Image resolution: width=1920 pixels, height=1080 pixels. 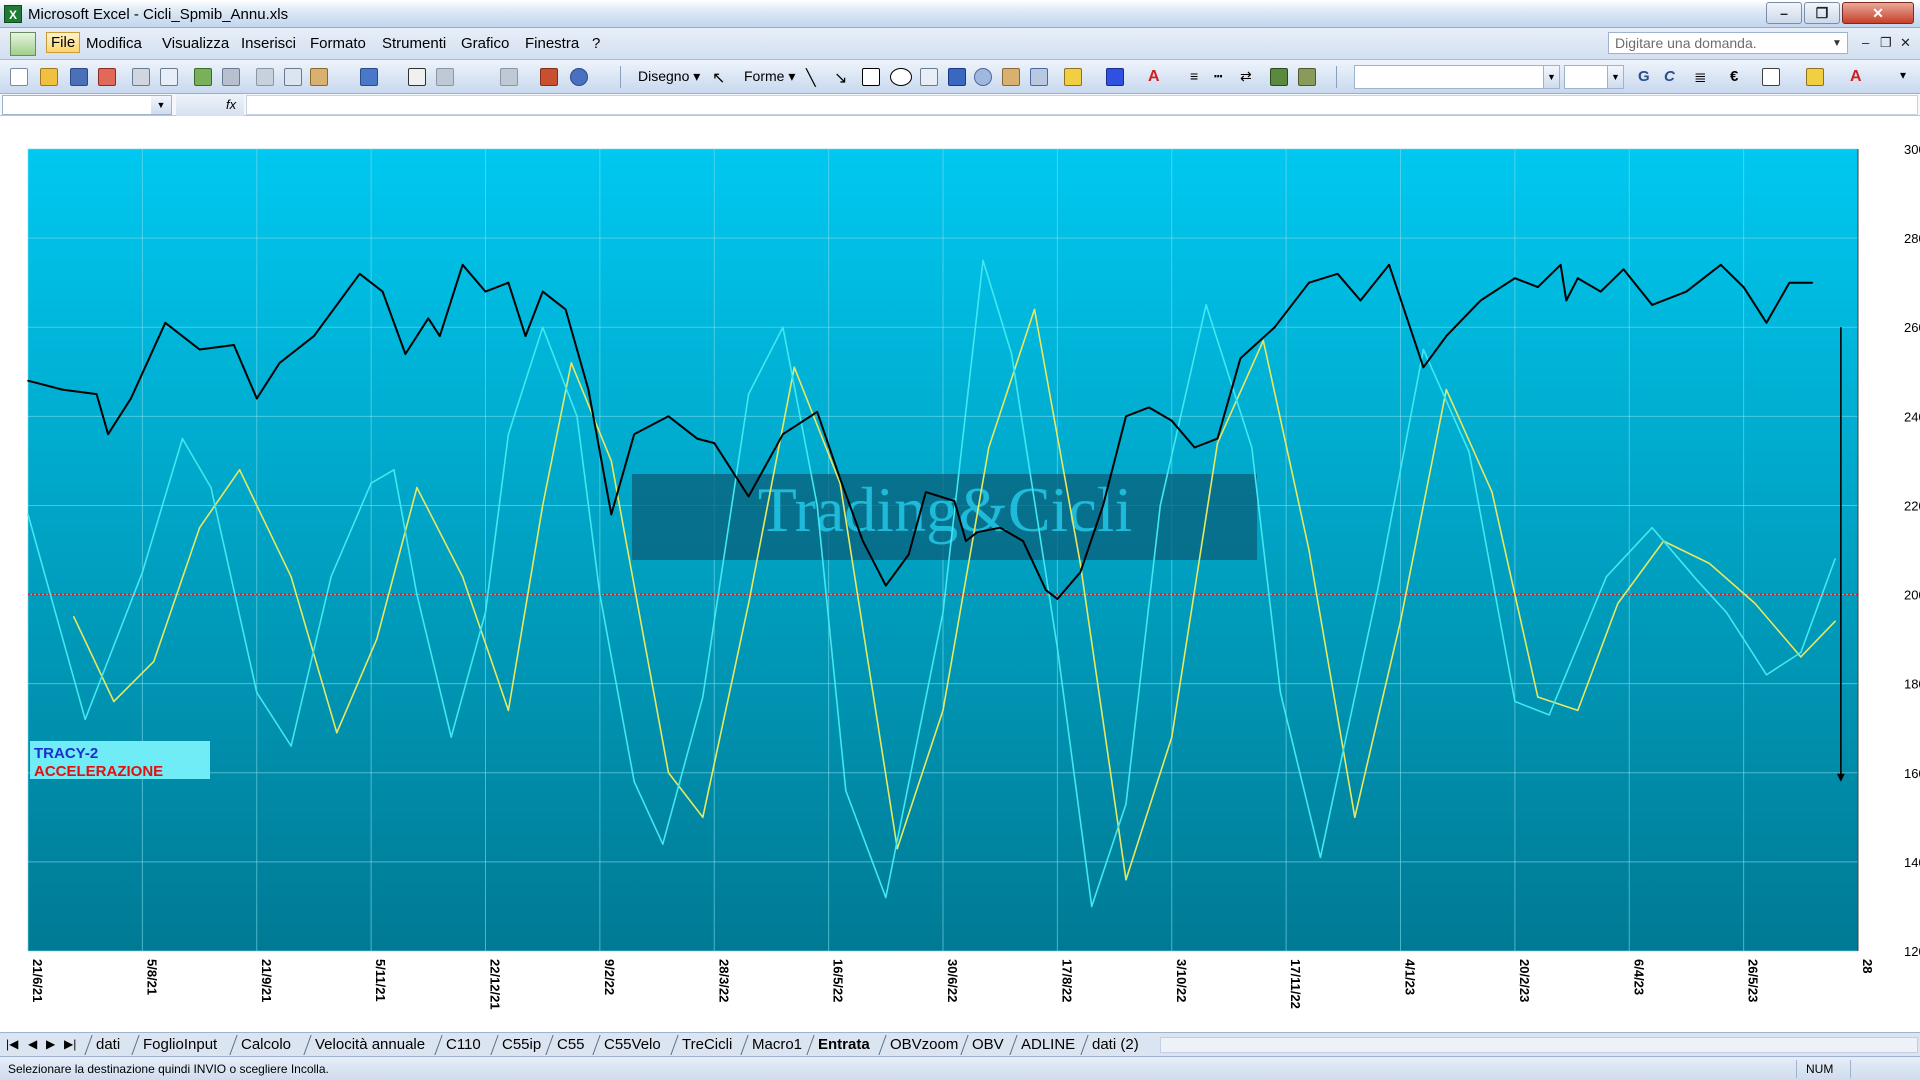 I want to click on fill-color-icon, so click(x=1073, y=77).